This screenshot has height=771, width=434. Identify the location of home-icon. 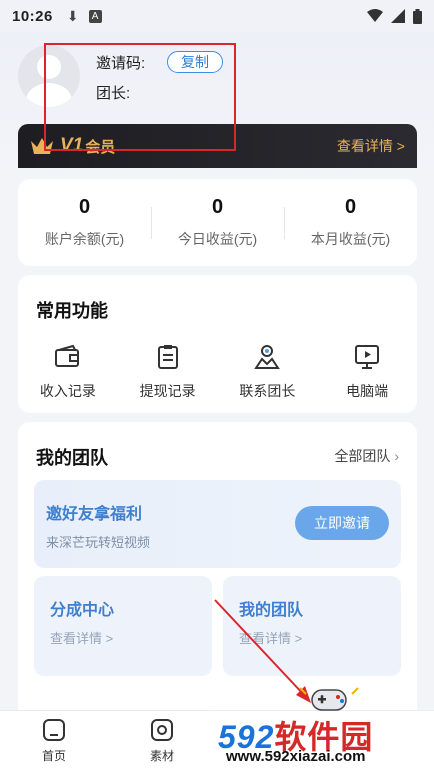
(54, 730).